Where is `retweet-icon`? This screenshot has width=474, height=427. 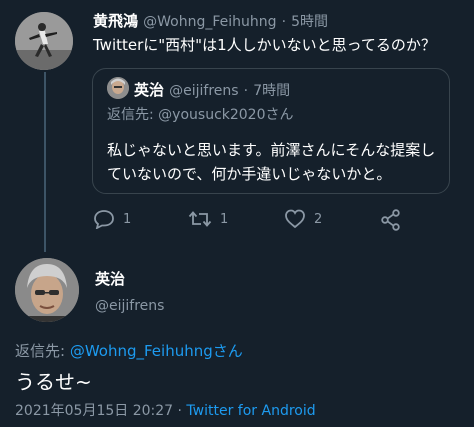 retweet-icon is located at coordinates (200, 219).